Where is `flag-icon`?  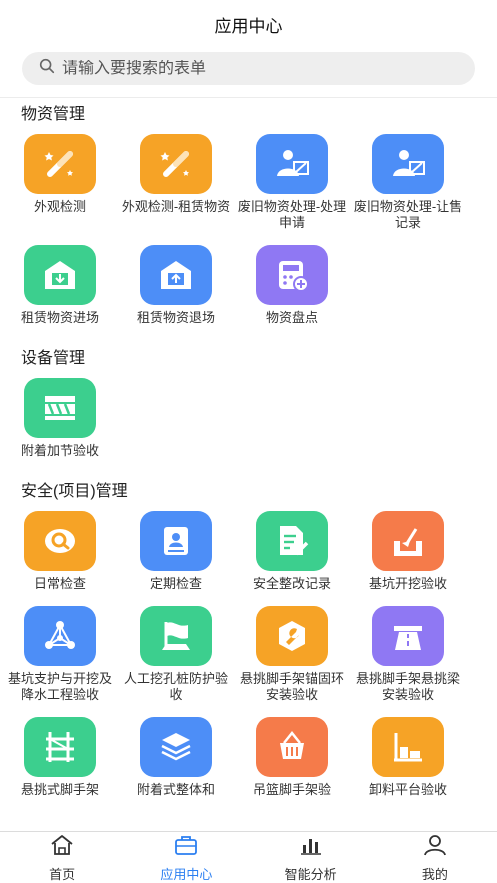
flag-icon is located at coordinates (176, 636).